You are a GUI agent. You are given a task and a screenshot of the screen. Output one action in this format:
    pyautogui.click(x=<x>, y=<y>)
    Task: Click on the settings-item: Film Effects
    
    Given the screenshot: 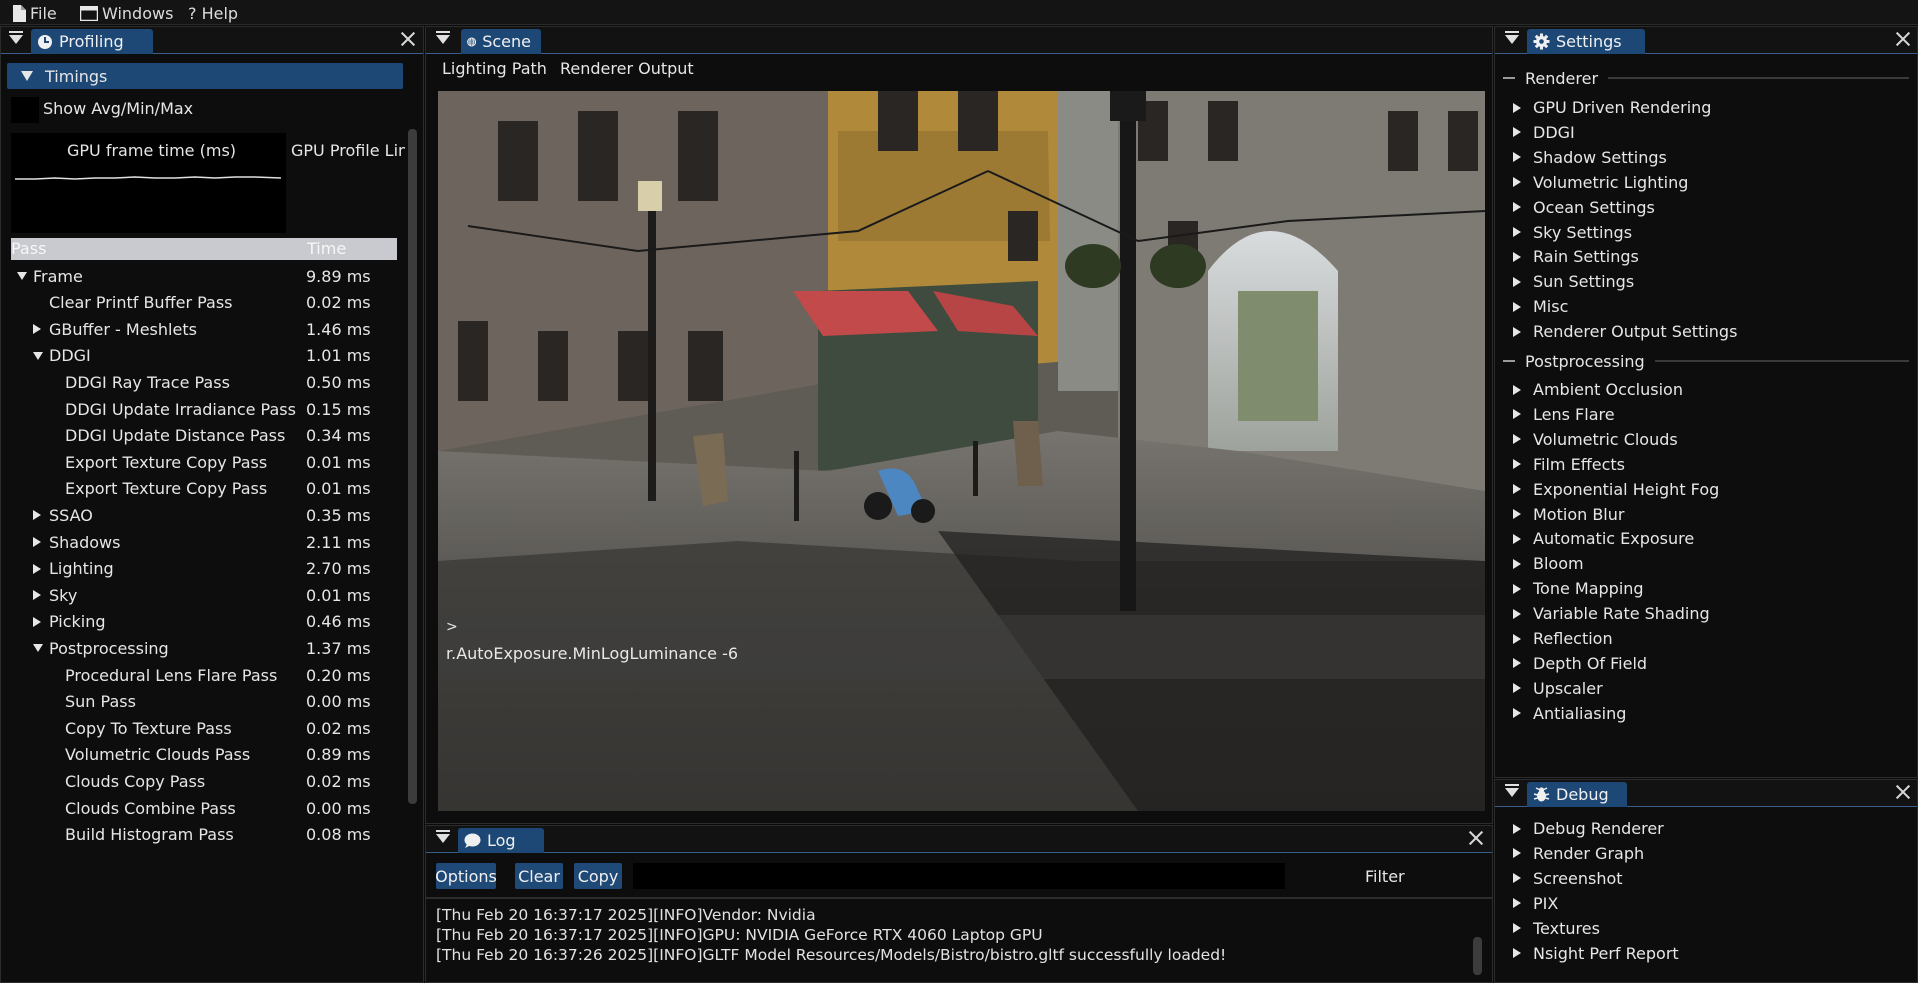 What is the action you would take?
    pyautogui.click(x=1564, y=464)
    